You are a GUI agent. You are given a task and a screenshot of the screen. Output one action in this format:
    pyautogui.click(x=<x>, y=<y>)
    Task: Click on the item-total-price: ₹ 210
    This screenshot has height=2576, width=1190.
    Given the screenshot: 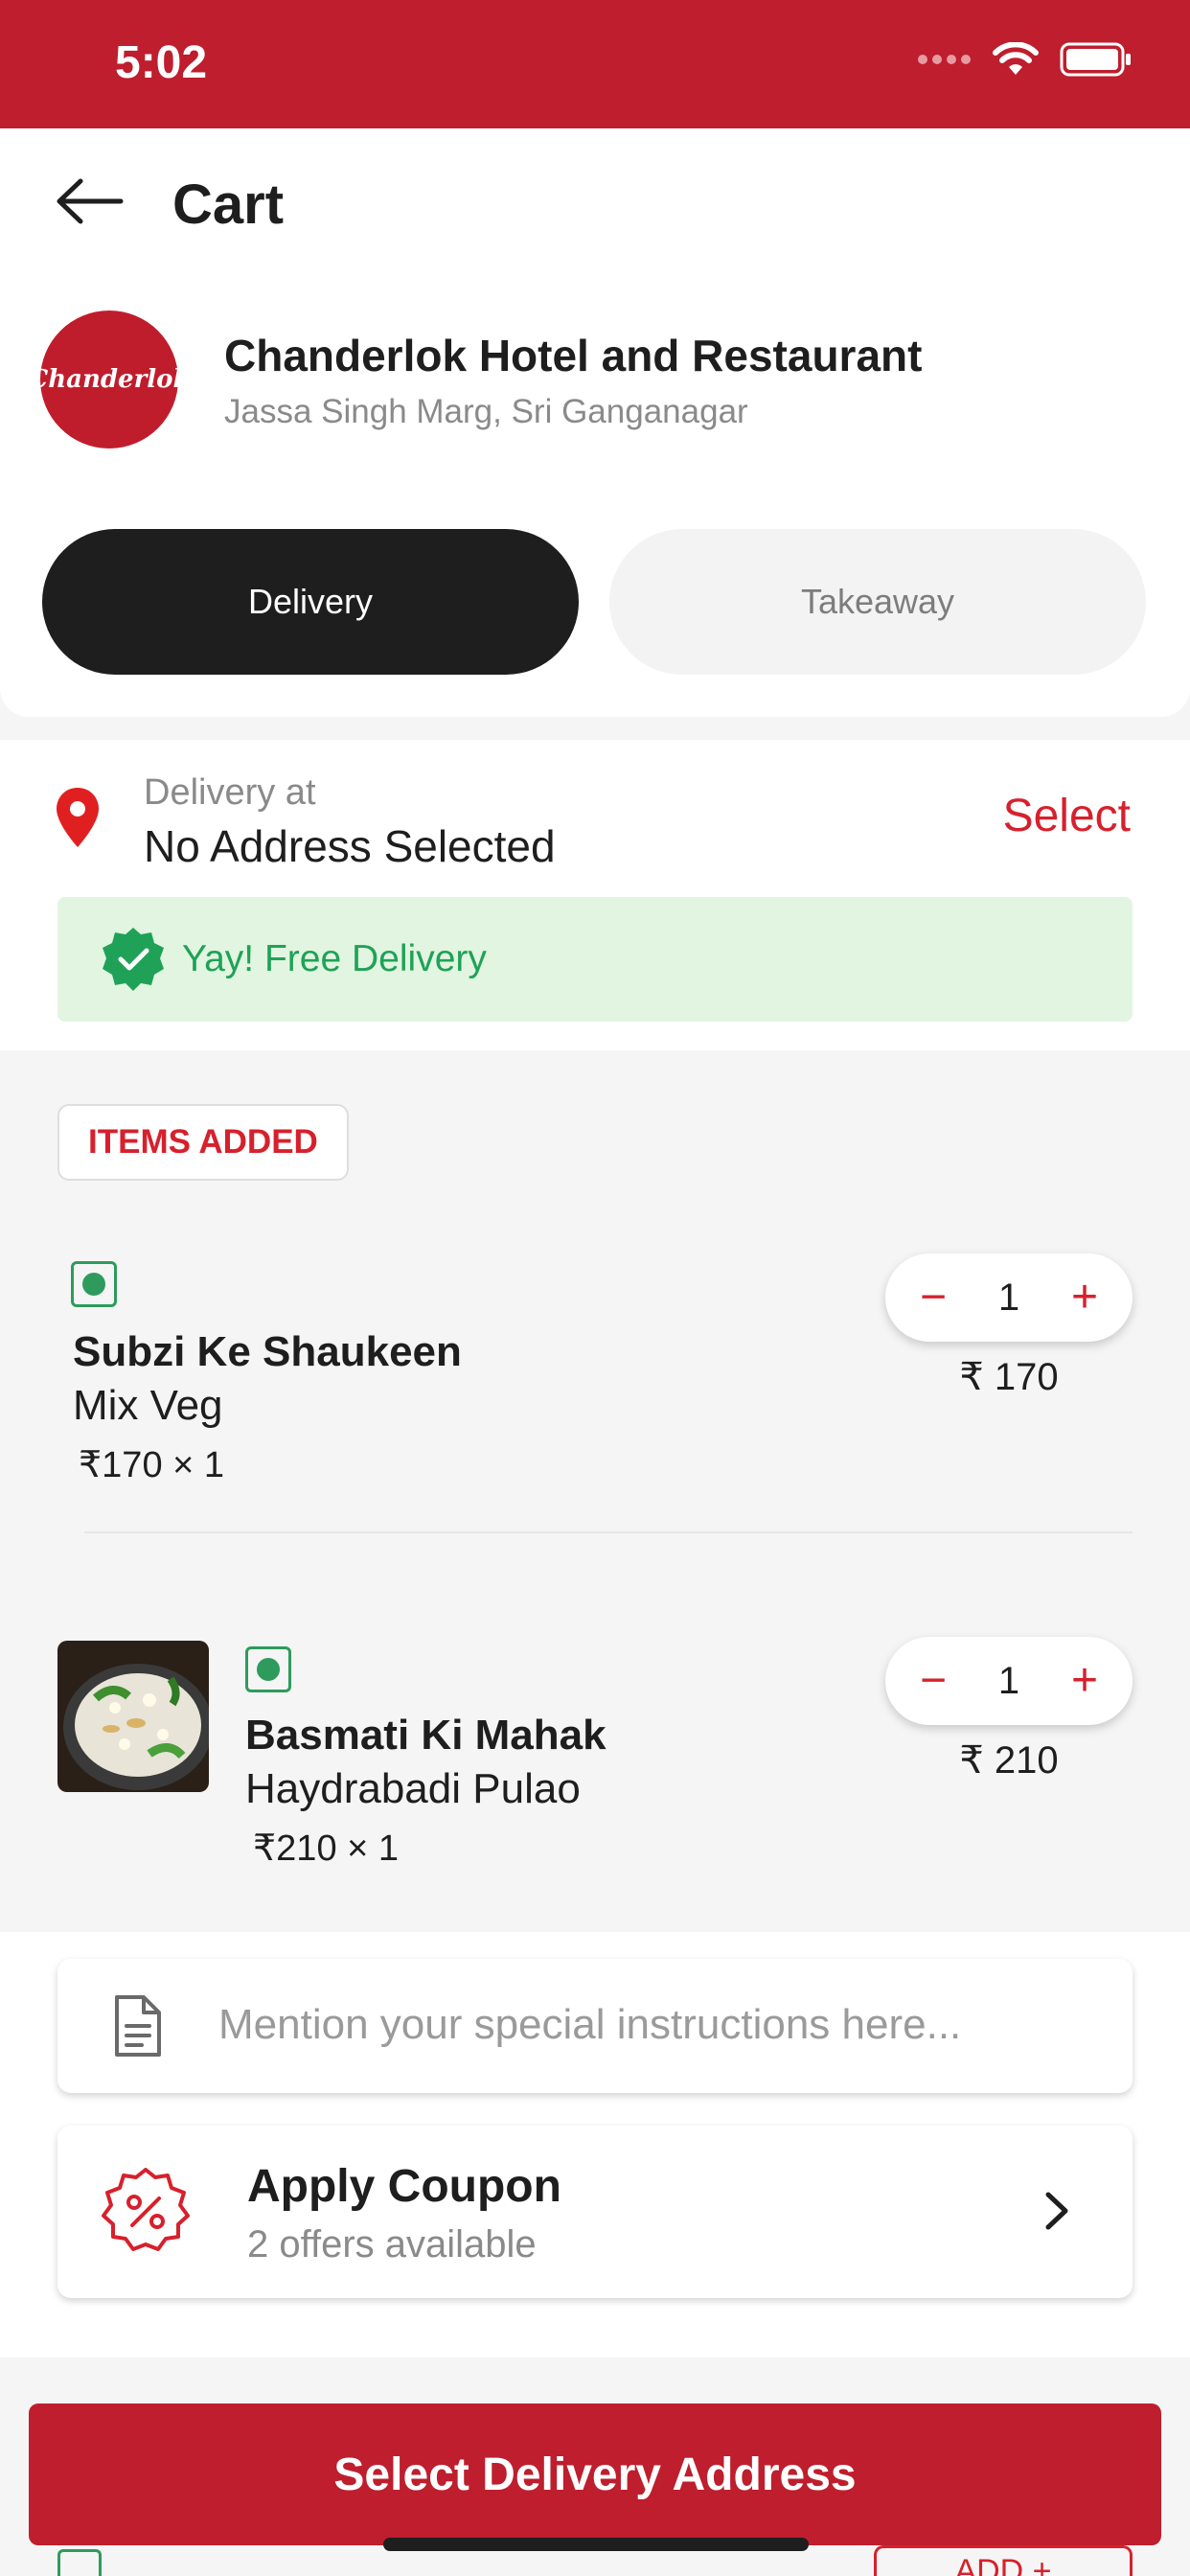 What is the action you would take?
    pyautogui.click(x=1009, y=1760)
    